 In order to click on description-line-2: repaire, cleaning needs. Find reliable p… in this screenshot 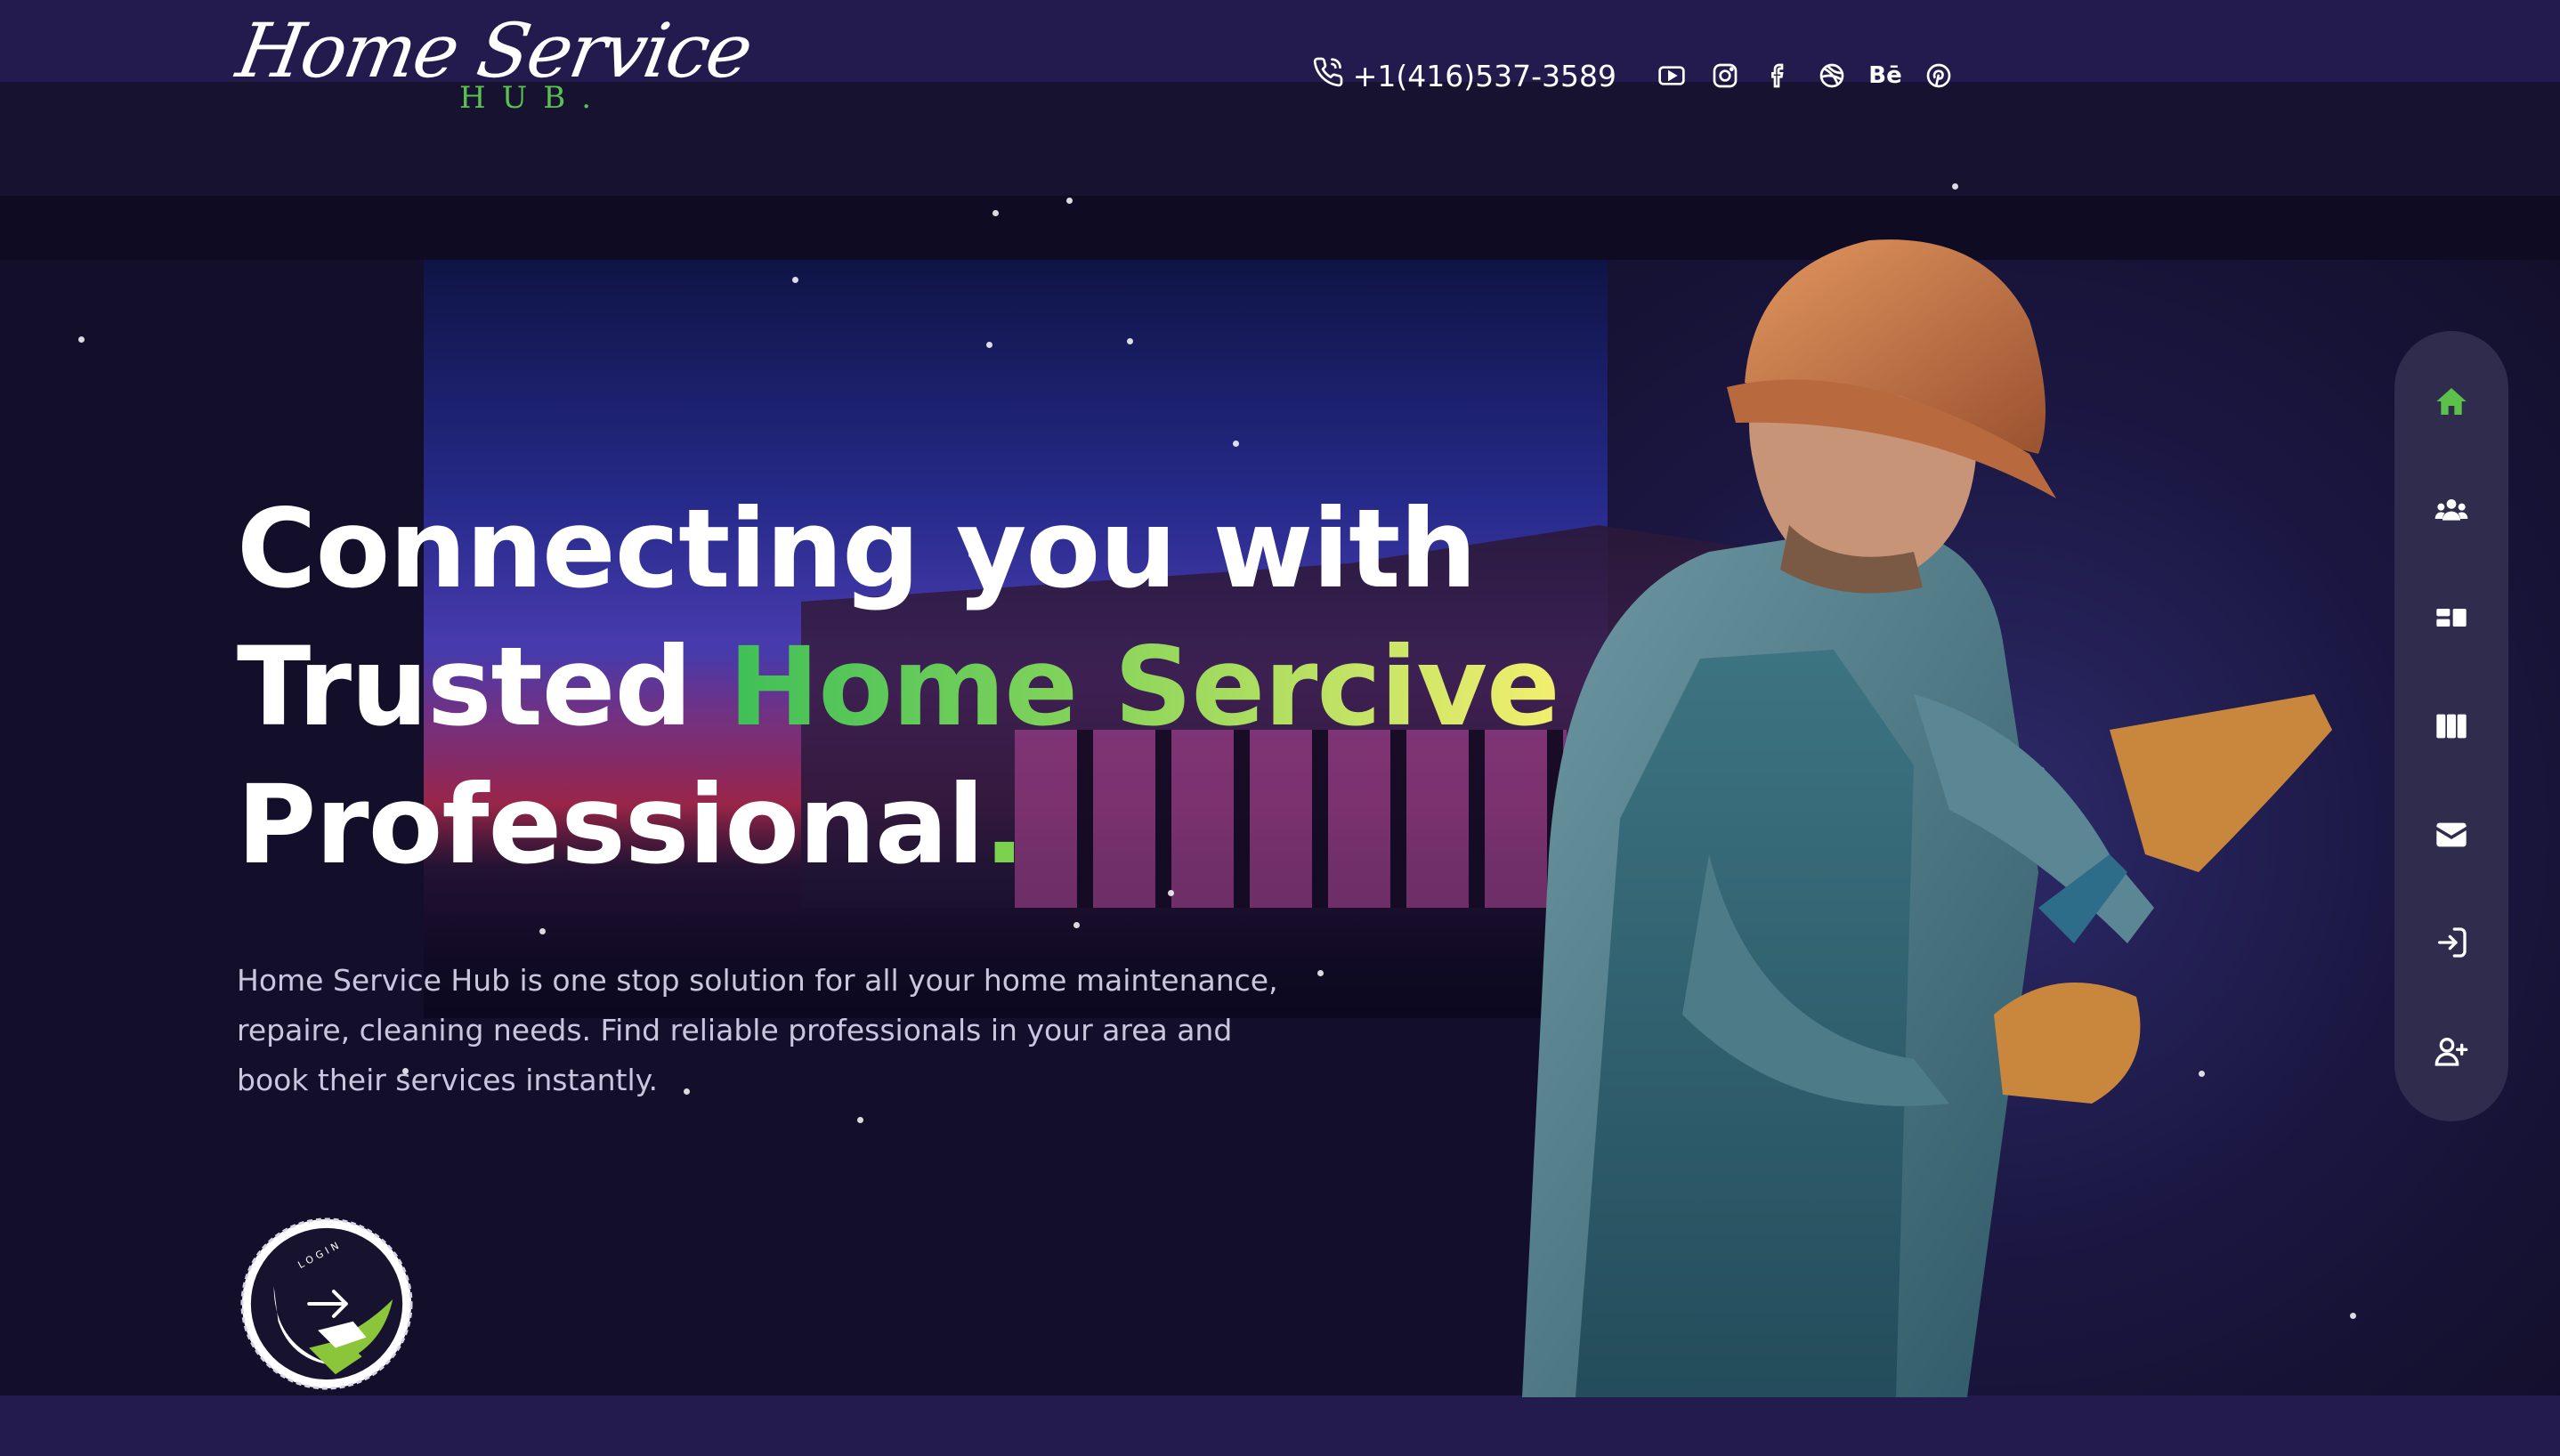, I will do `click(735, 1030)`.